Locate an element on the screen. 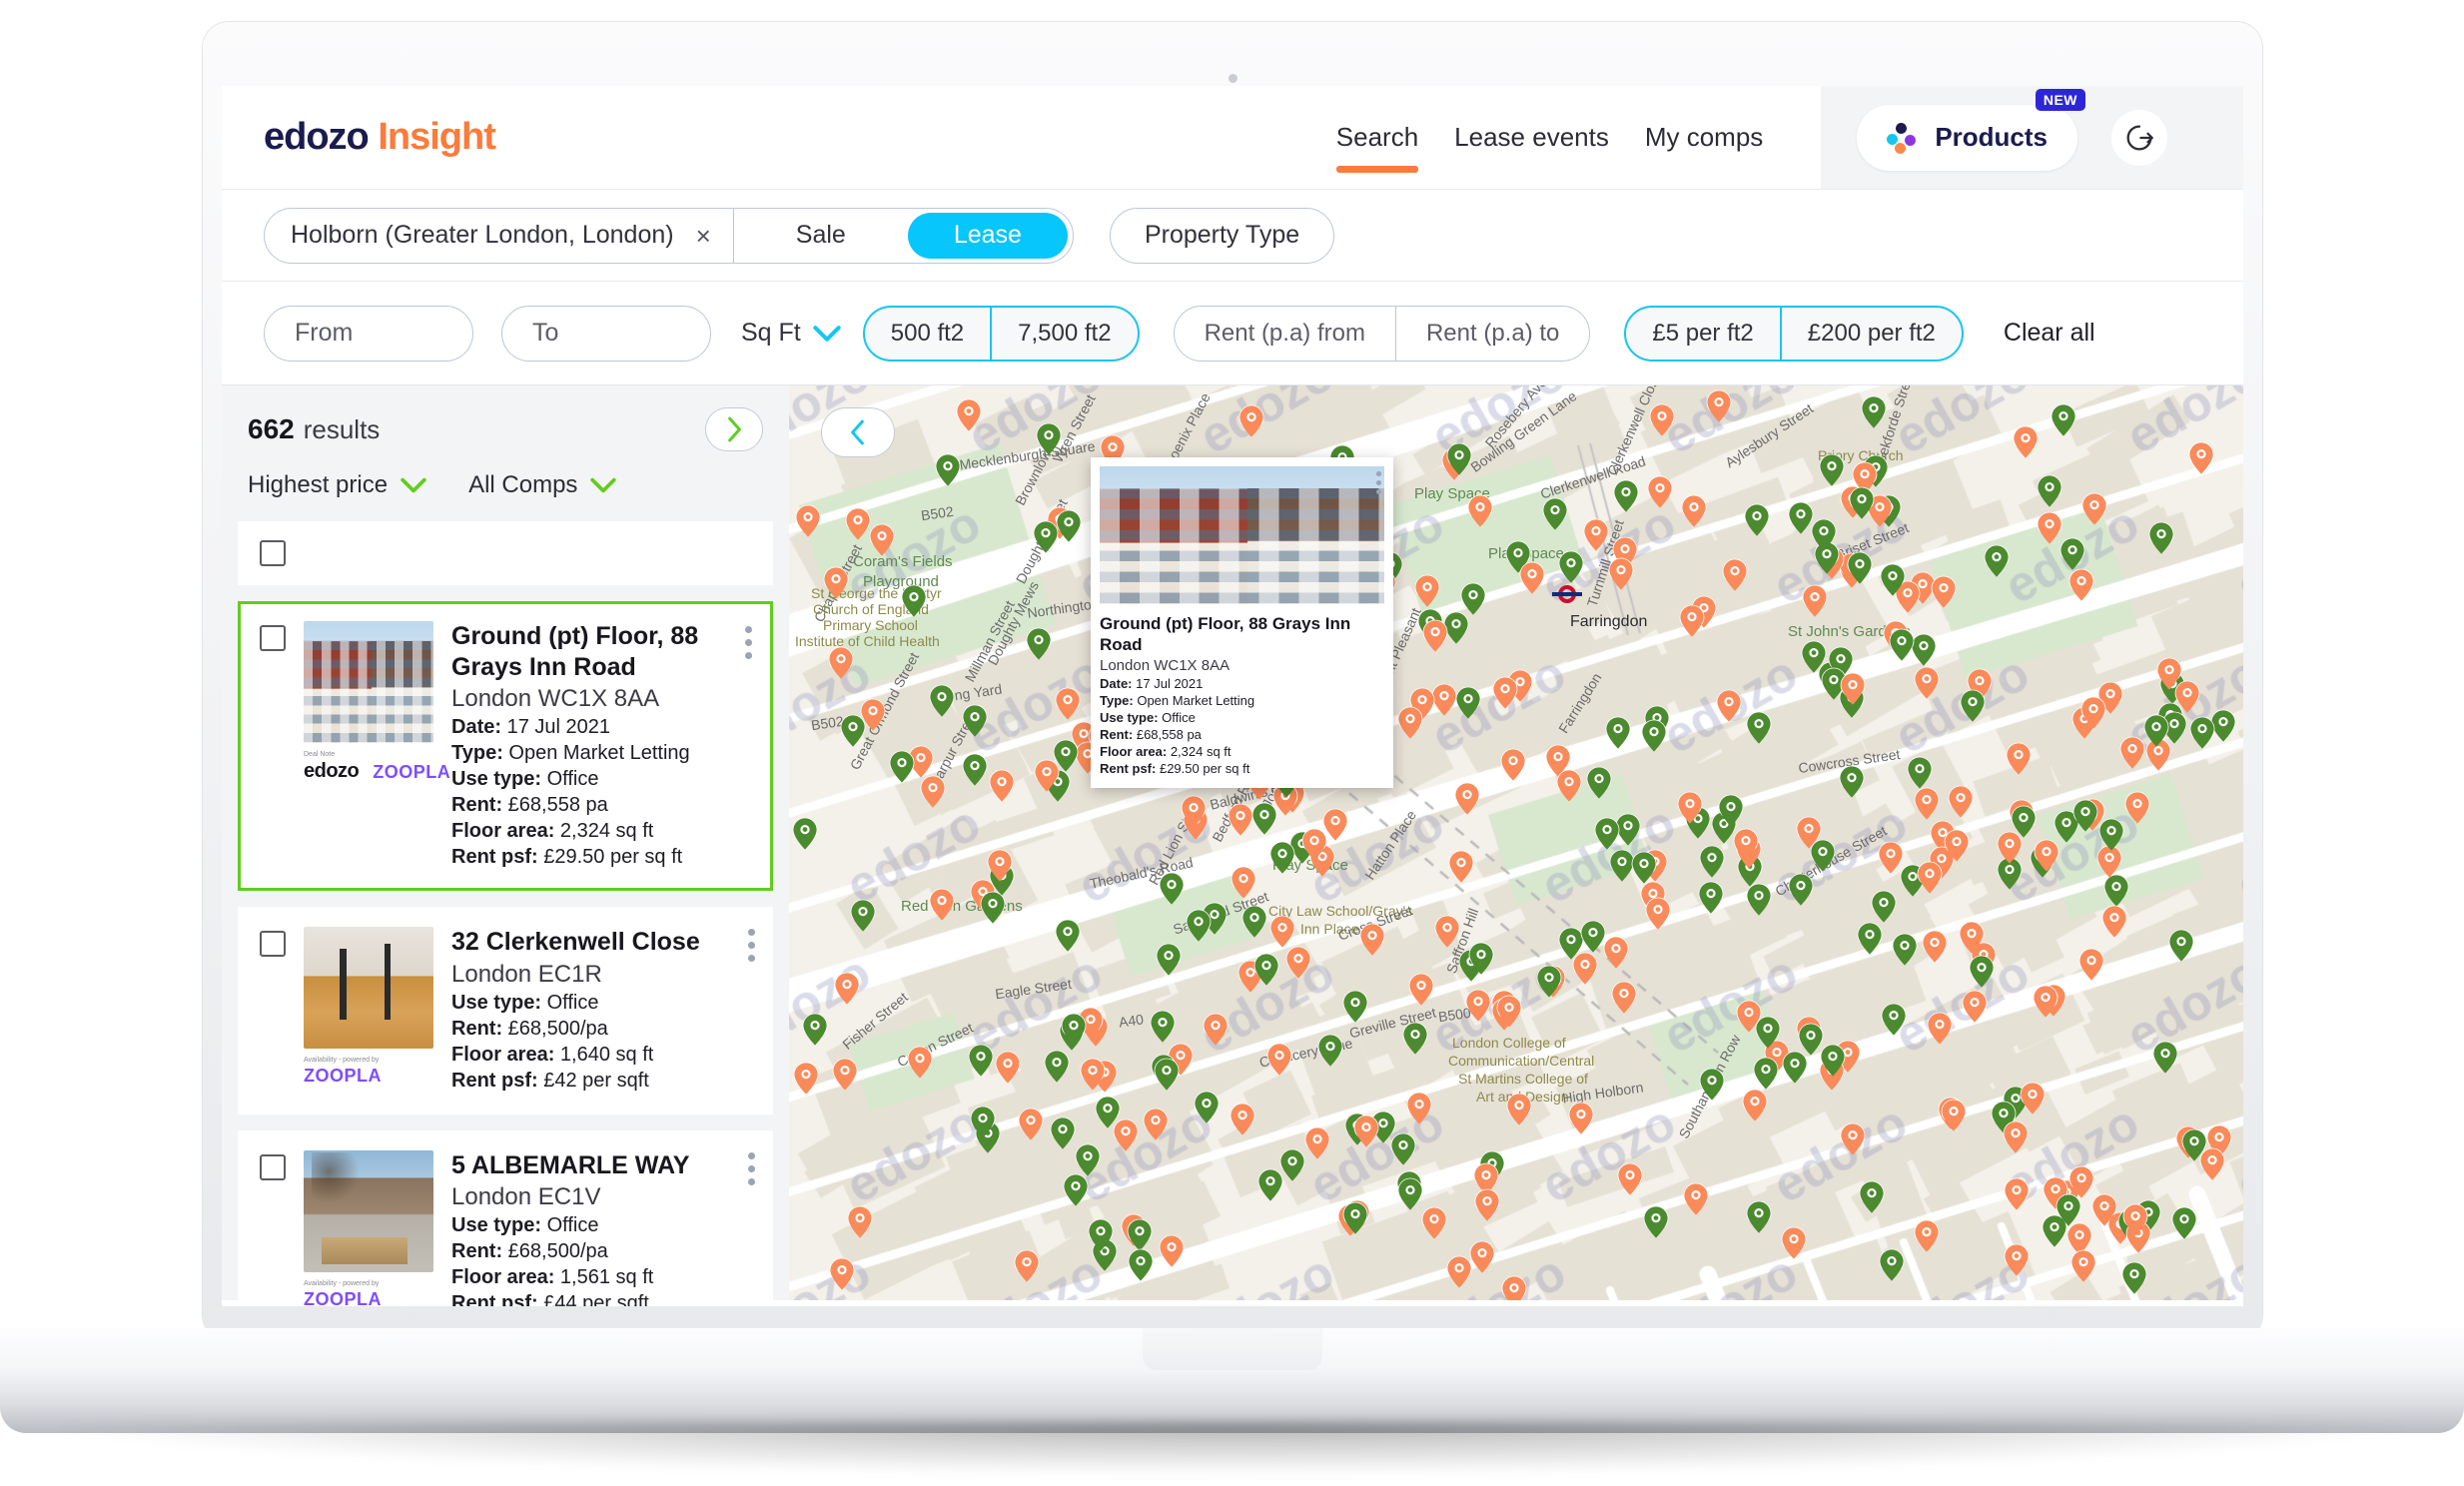  result-rent-psf: Rent psf: £44 per sqft is located at coordinates (603, 1299).